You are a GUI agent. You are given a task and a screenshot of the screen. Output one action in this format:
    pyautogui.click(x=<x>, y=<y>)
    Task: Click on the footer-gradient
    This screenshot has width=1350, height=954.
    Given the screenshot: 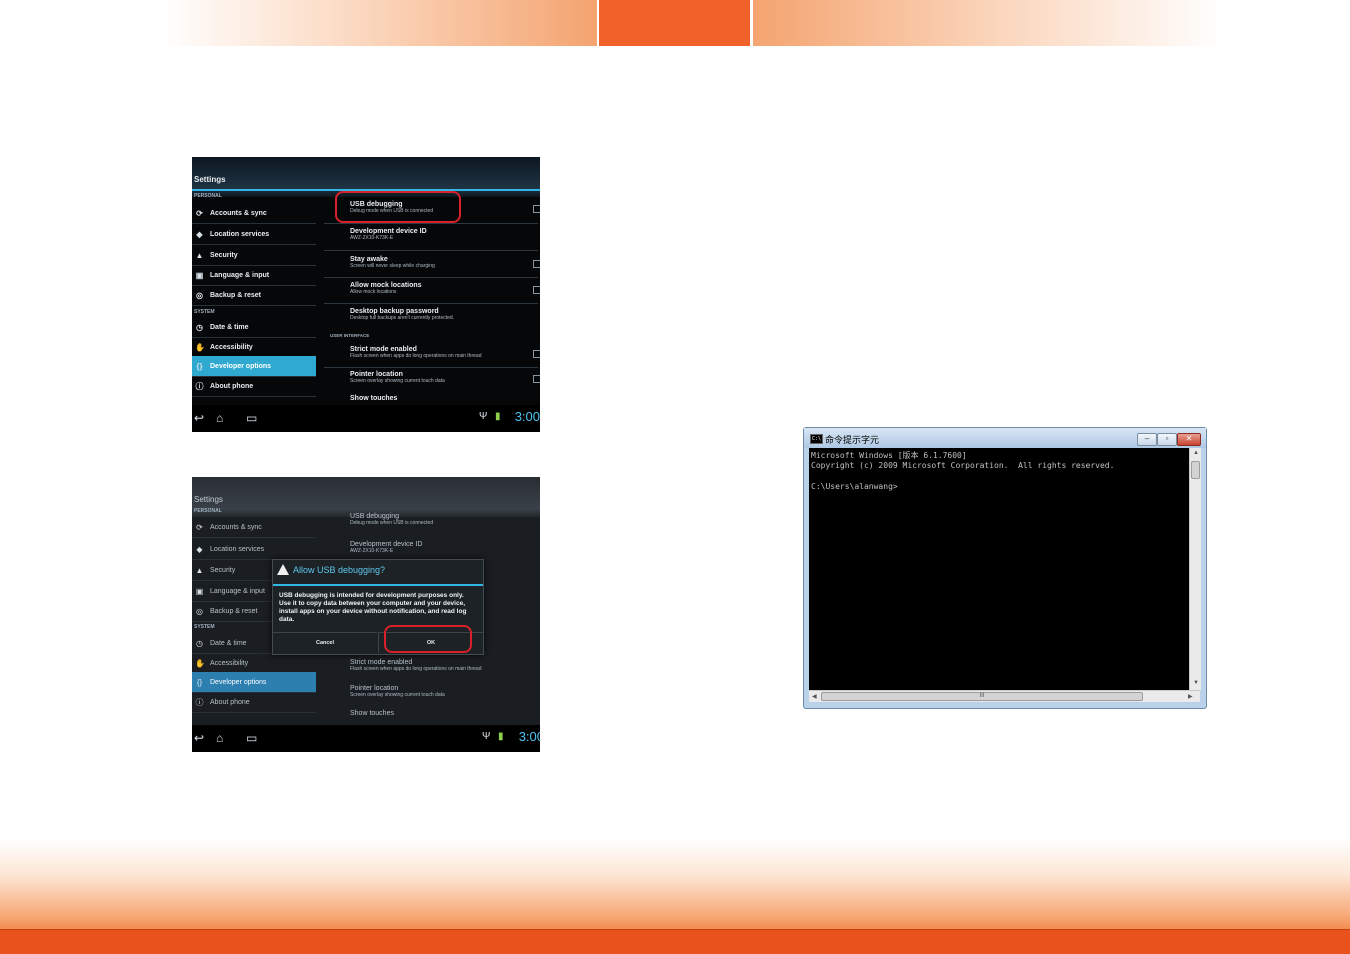 What is the action you would take?
    pyautogui.click(x=675, y=884)
    